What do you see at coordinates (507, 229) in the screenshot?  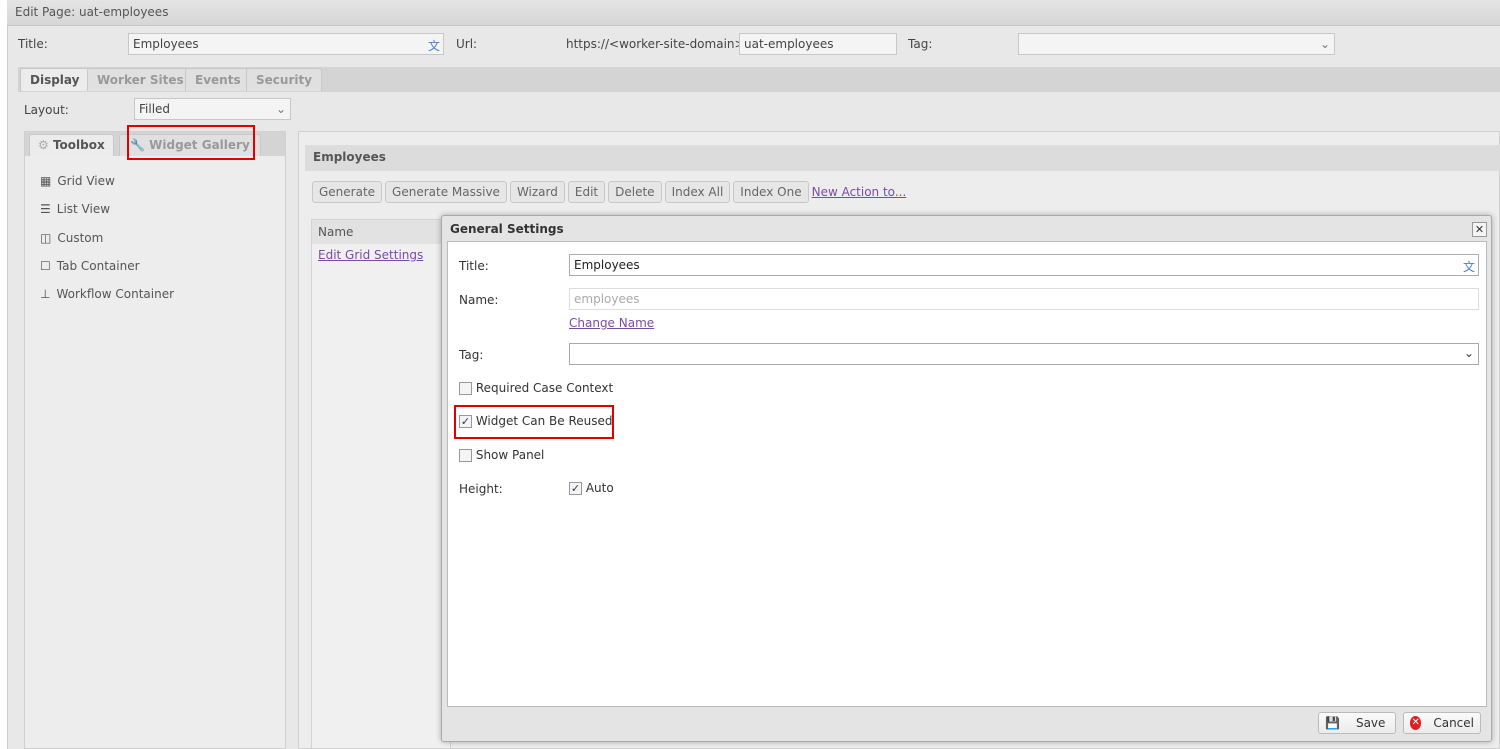 I see `dialog-title: General Settings` at bounding box center [507, 229].